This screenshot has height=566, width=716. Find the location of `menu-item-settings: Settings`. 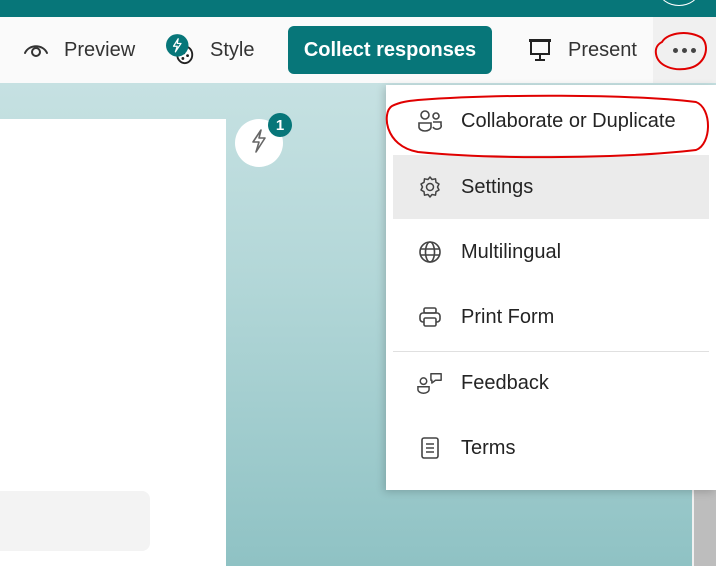

menu-item-settings: Settings is located at coordinates (551, 187).